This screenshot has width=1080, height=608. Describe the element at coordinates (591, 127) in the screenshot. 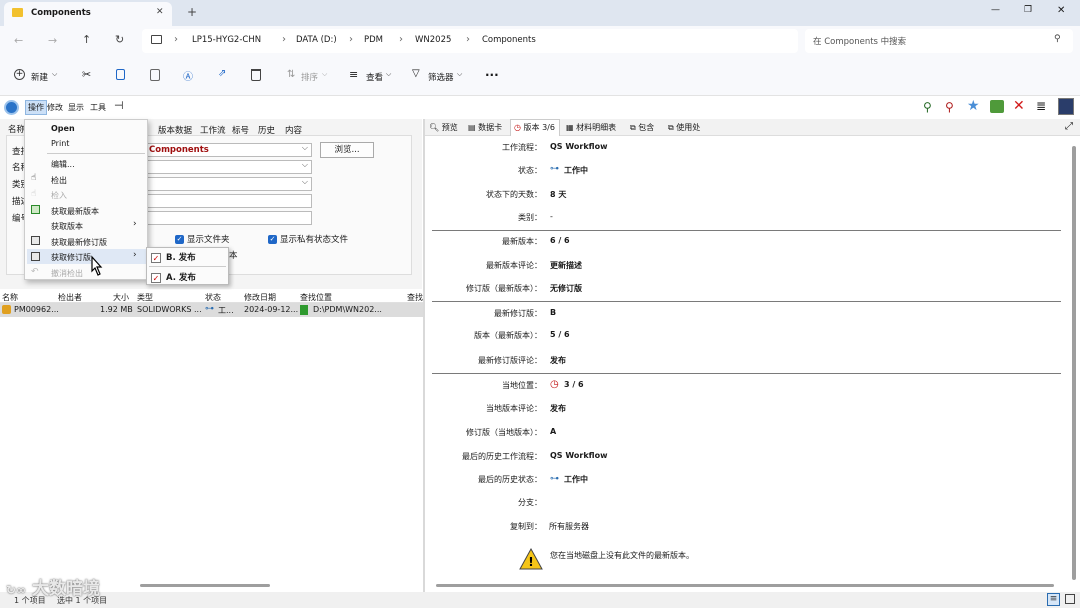

I see `tab-bom: ▦ 材料明细表` at that location.